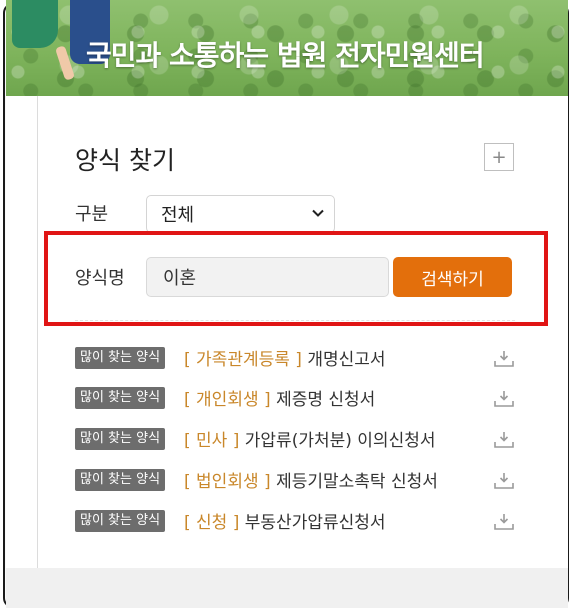  Describe the element at coordinates (285, 55) in the screenshot. I see `banner-title: 국민과 소통하는 법원 전자민원센터` at that location.